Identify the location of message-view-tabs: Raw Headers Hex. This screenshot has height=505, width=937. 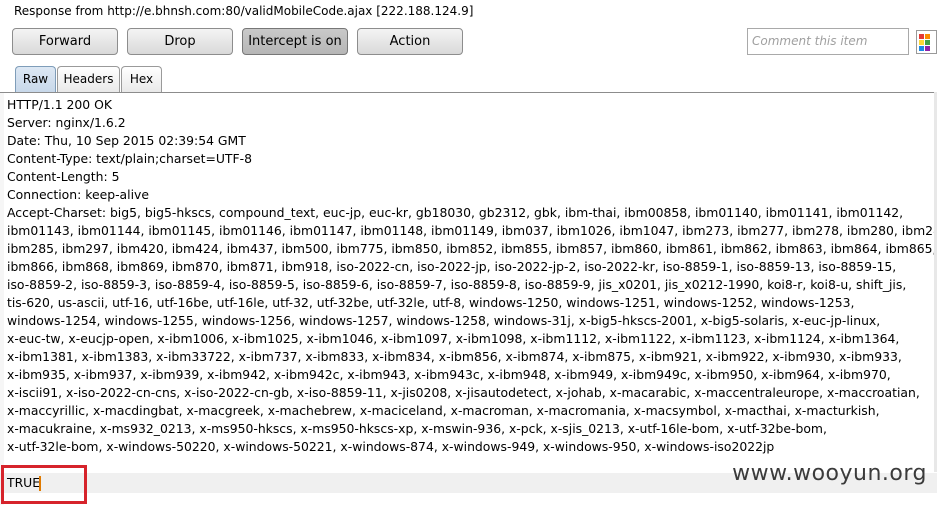
(468, 77).